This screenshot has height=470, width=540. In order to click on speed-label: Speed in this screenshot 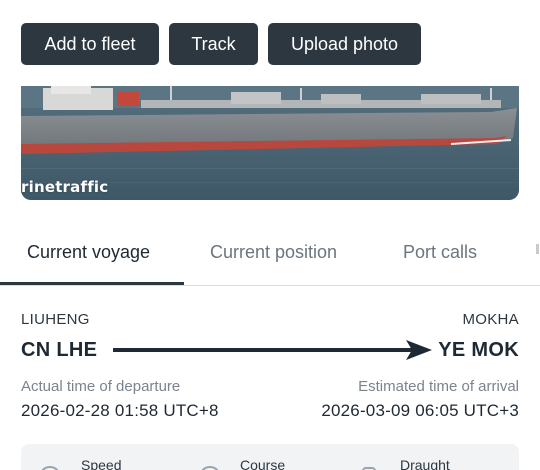, I will do `click(101, 463)`.